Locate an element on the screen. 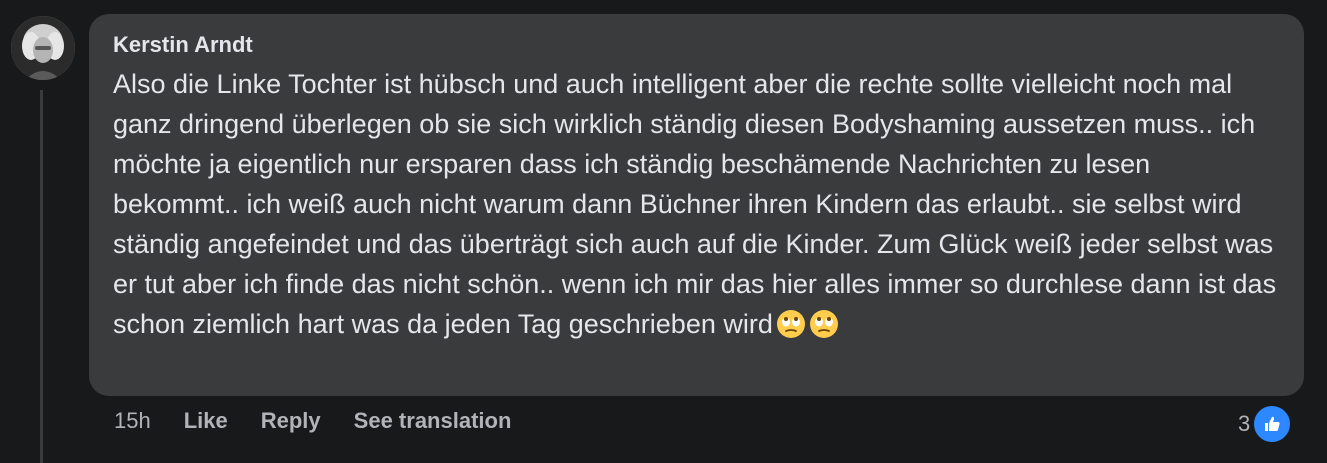 Image resolution: width=1327 pixels, height=463 pixels. avatar is located at coordinates (43, 48).